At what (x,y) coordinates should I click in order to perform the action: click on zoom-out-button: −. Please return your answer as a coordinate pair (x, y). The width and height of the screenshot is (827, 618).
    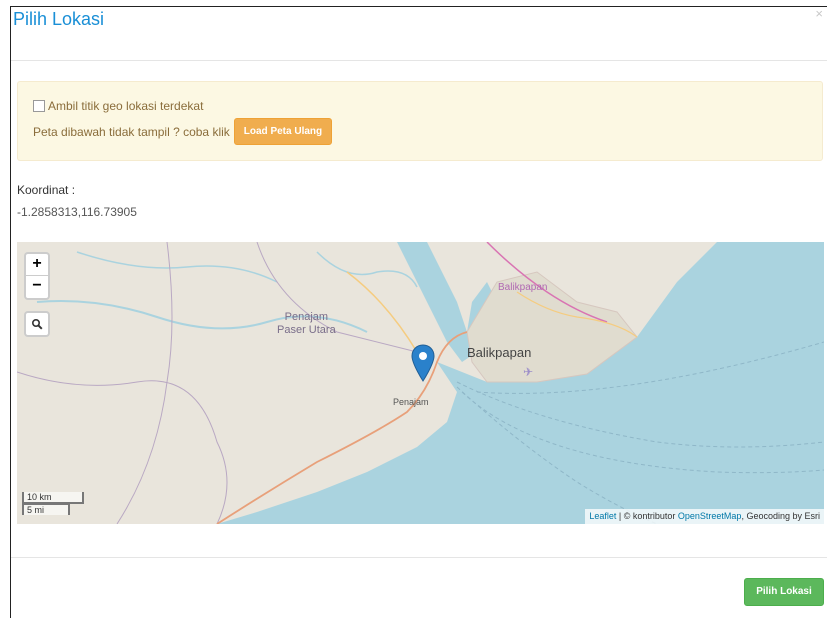
    Looking at the image, I should click on (37, 287).